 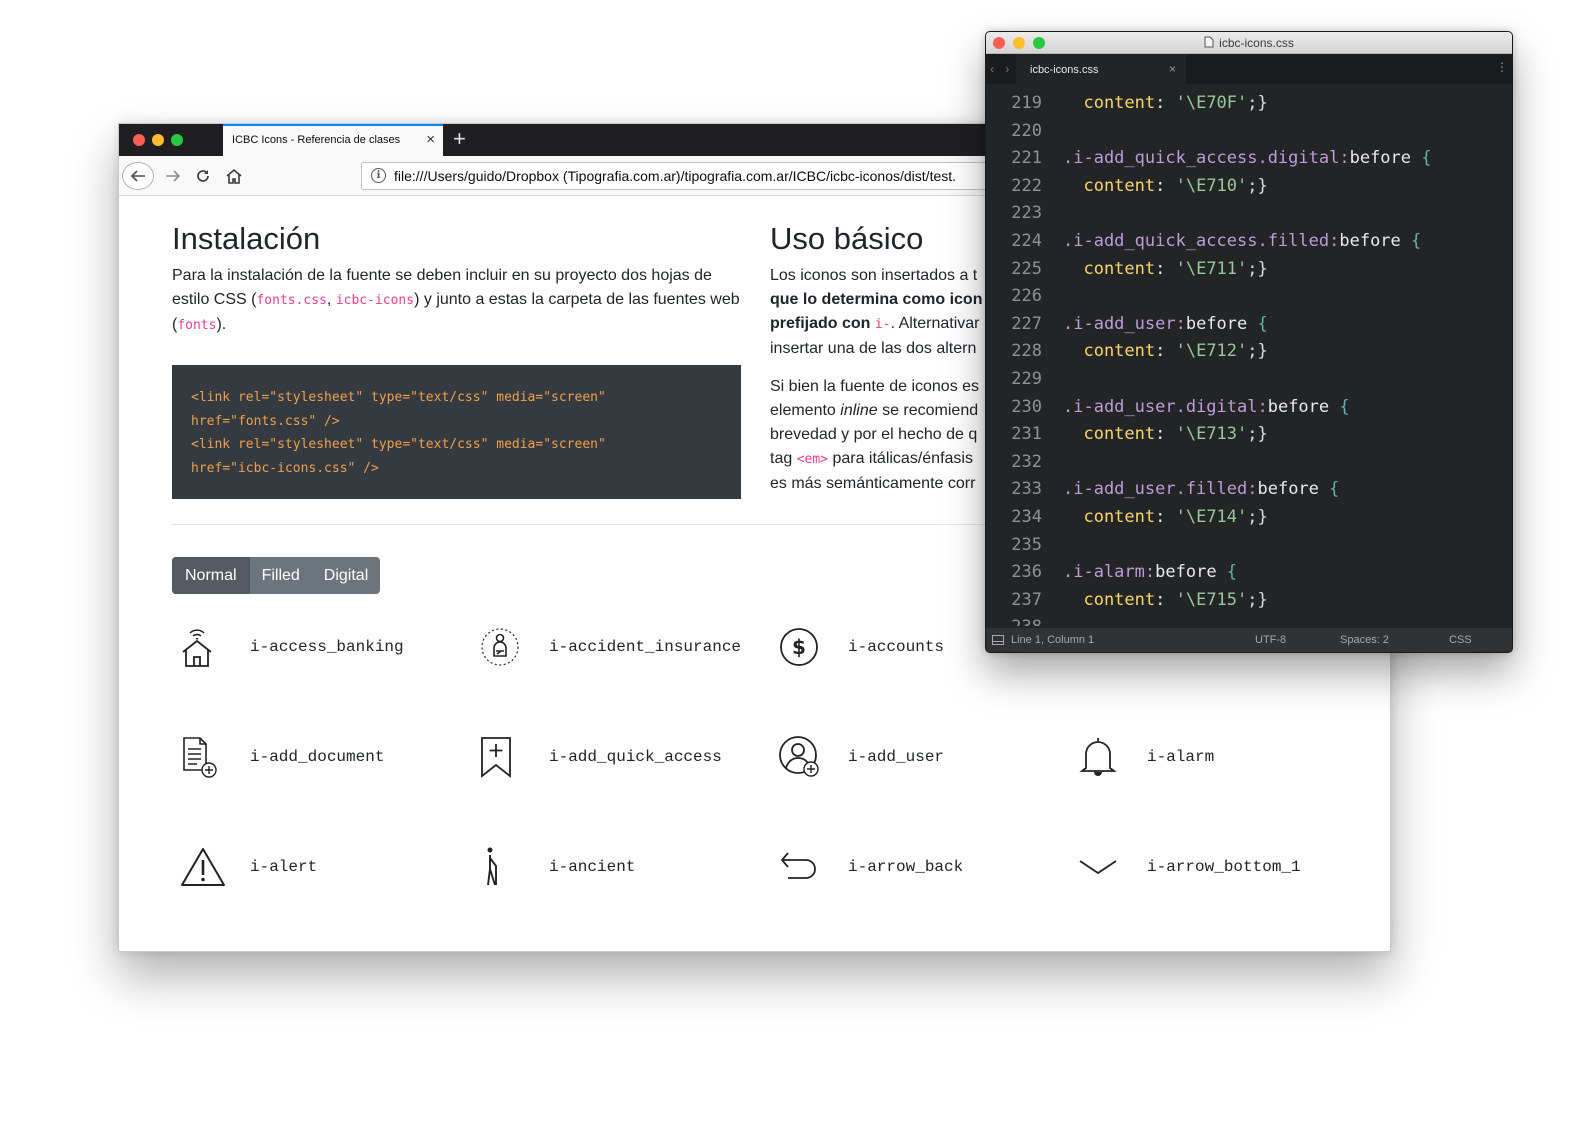 What do you see at coordinates (873, 348) in the screenshot?
I see `usage-line: insertar una de las dos altern` at bounding box center [873, 348].